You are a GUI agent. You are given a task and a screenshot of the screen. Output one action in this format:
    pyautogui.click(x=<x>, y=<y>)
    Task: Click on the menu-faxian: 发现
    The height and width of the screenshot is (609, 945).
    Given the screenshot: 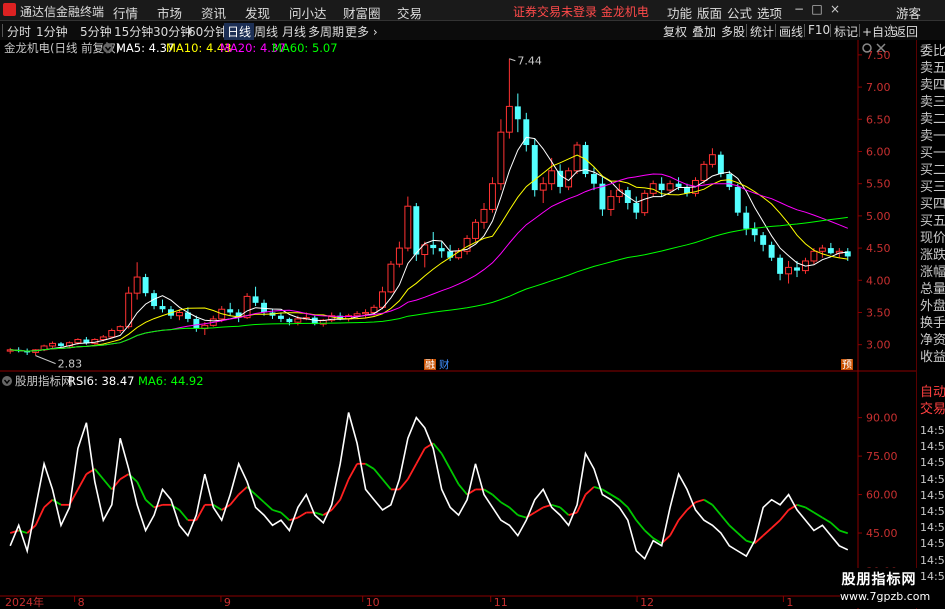 What is the action you would take?
    pyautogui.click(x=257, y=12)
    